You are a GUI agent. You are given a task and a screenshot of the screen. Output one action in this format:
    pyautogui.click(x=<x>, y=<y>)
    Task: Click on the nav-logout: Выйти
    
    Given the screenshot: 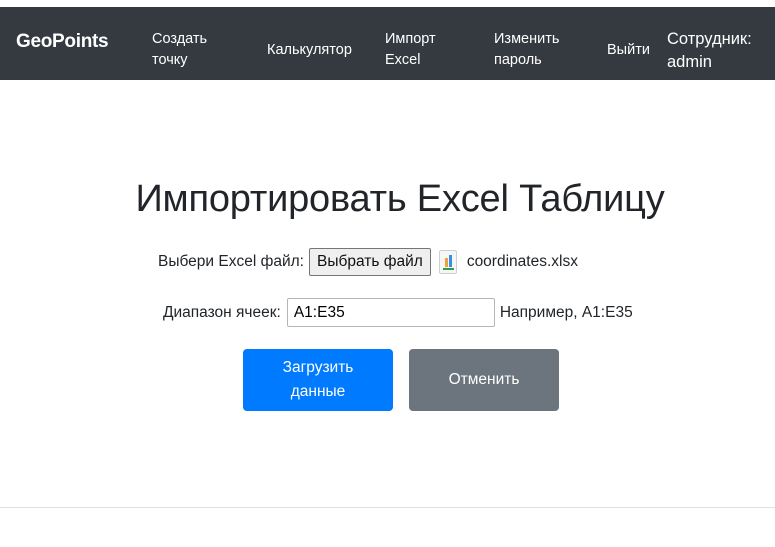 What is the action you would take?
    pyautogui.click(x=628, y=50)
    